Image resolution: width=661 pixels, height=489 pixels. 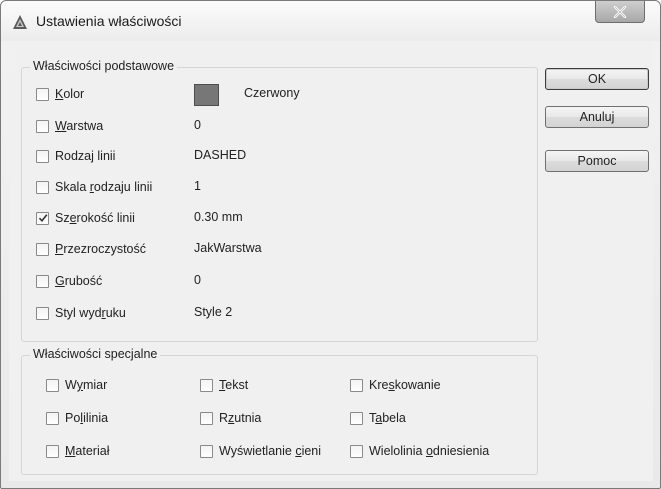 I want to click on ok-button: OK, so click(x=597, y=79).